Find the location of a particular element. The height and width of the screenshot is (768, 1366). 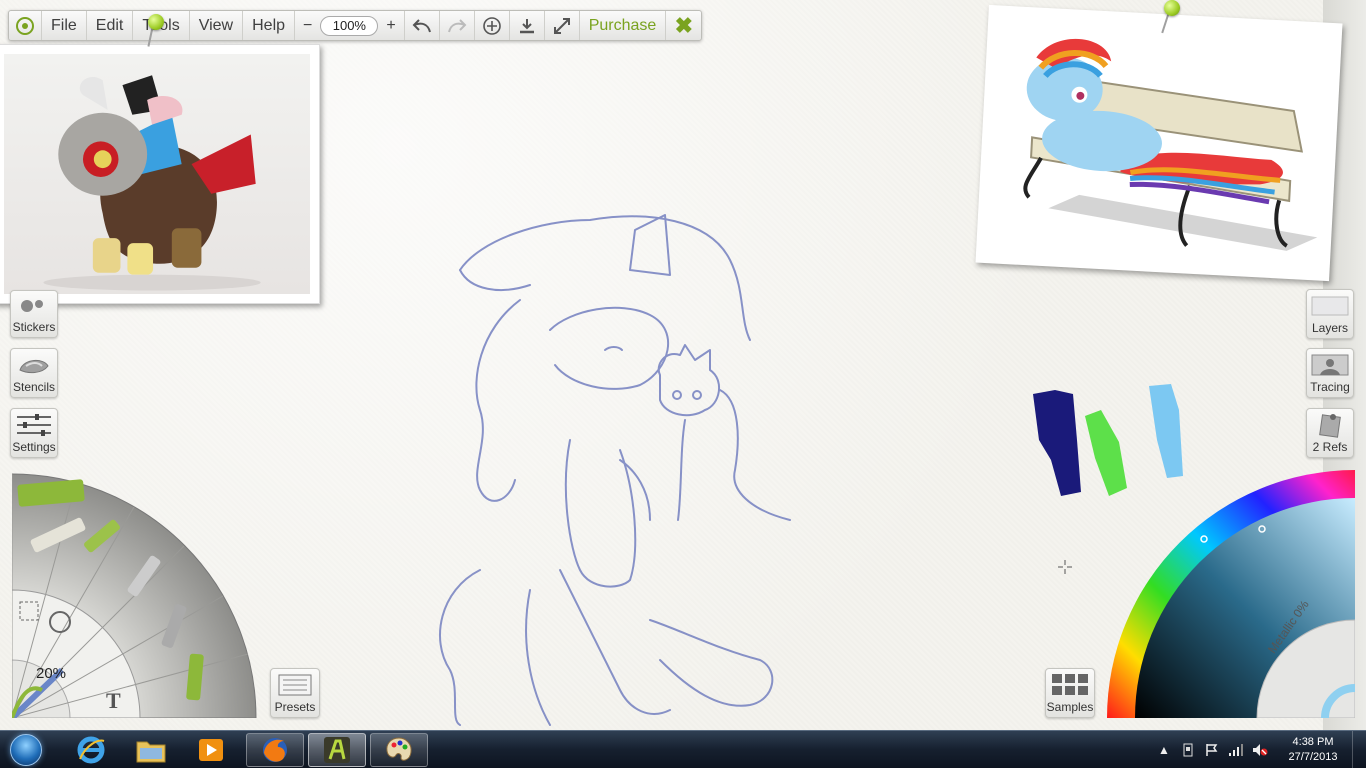

taskbar-file-explorer is located at coordinates (151, 750).